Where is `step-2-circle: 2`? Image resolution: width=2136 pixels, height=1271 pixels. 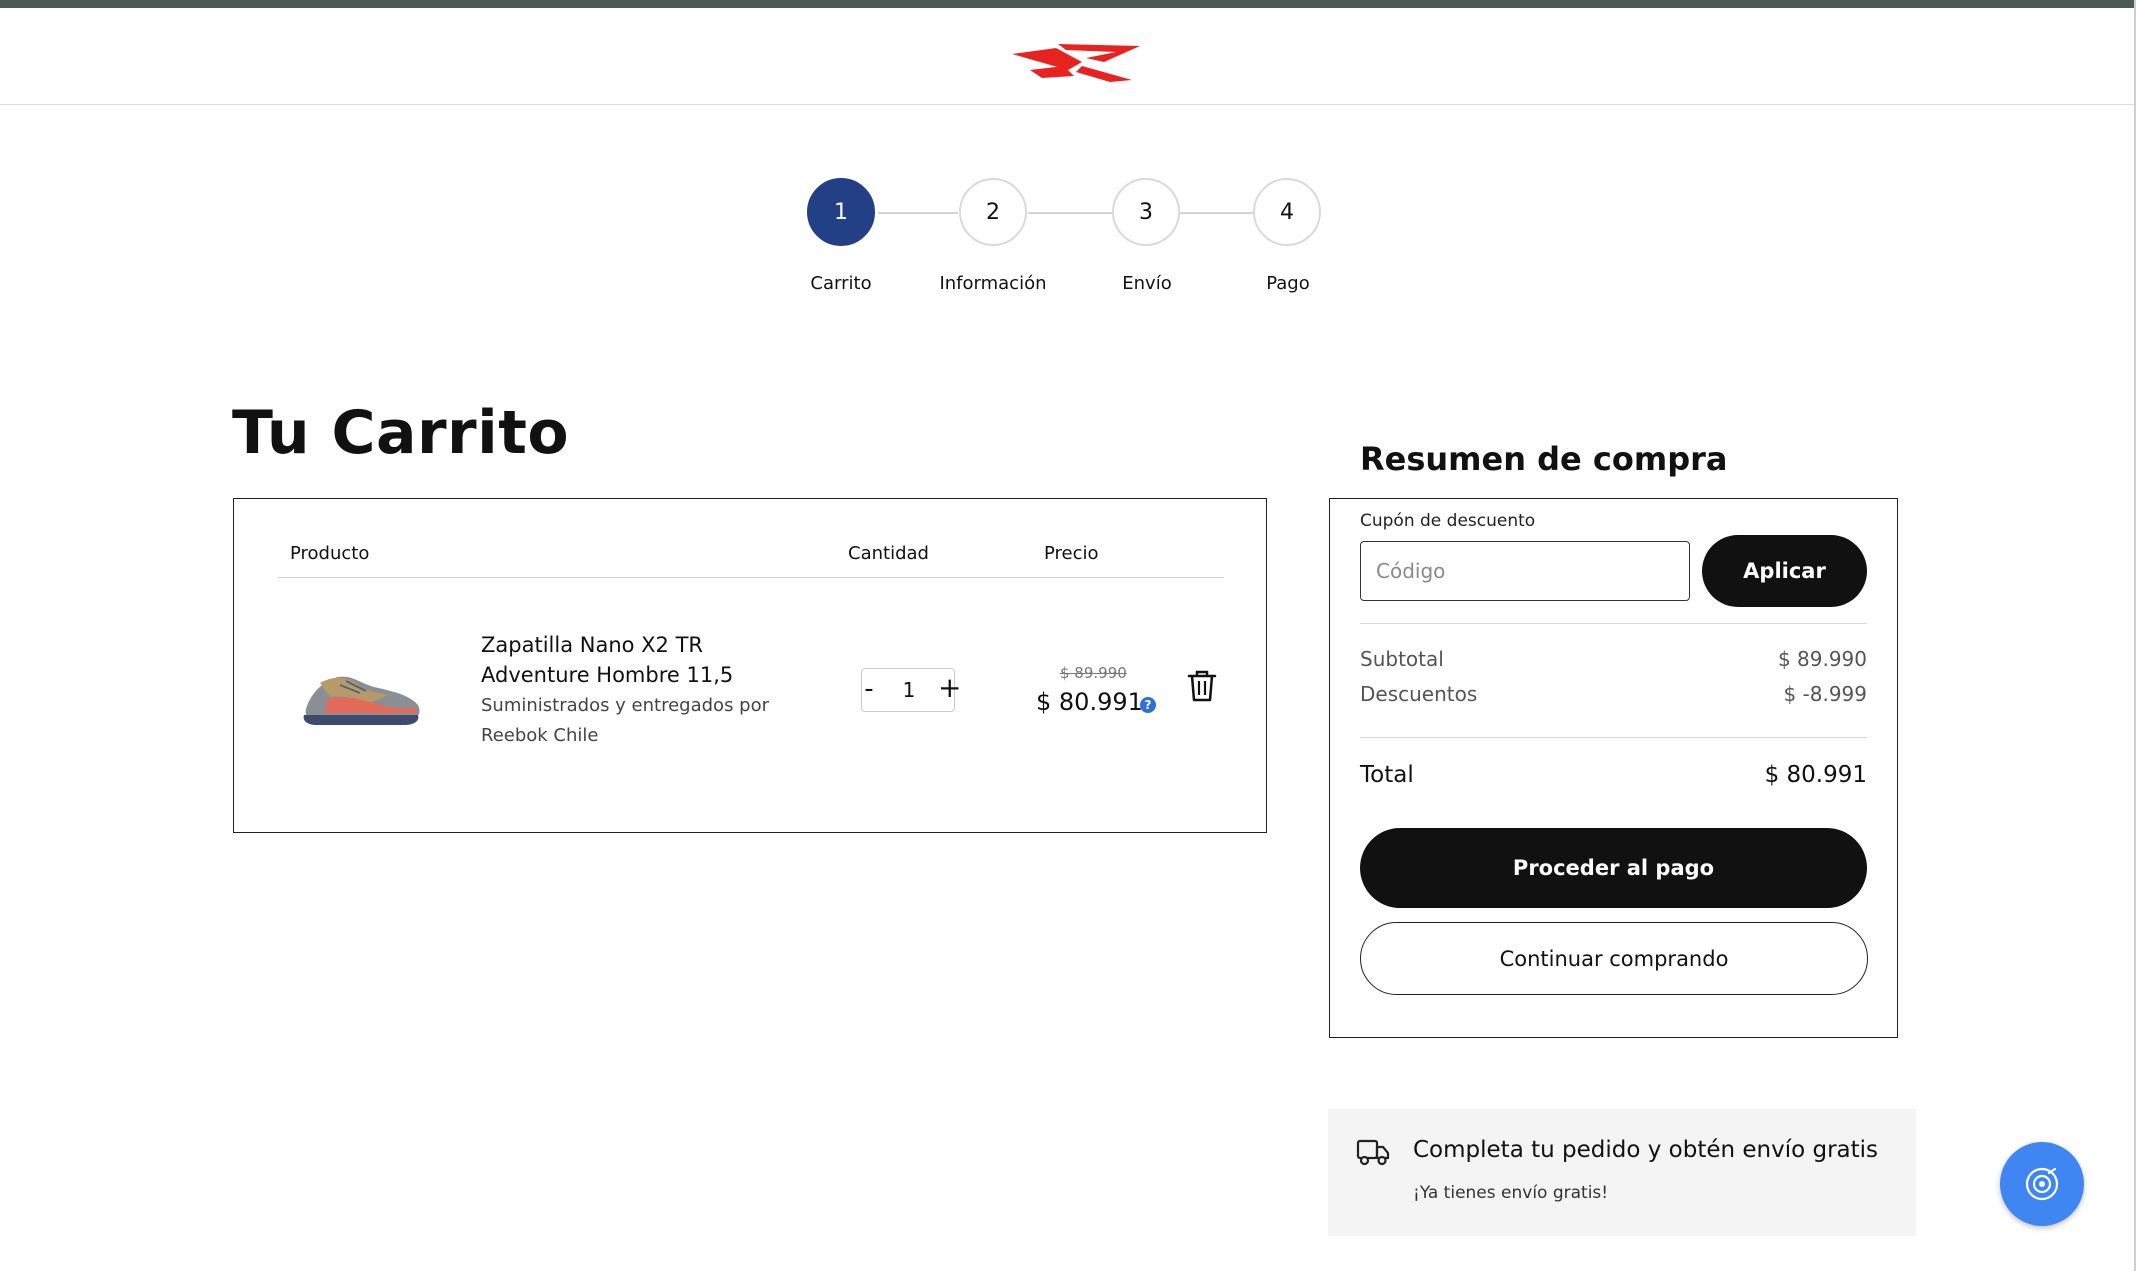
step-2-circle: 2 is located at coordinates (993, 212).